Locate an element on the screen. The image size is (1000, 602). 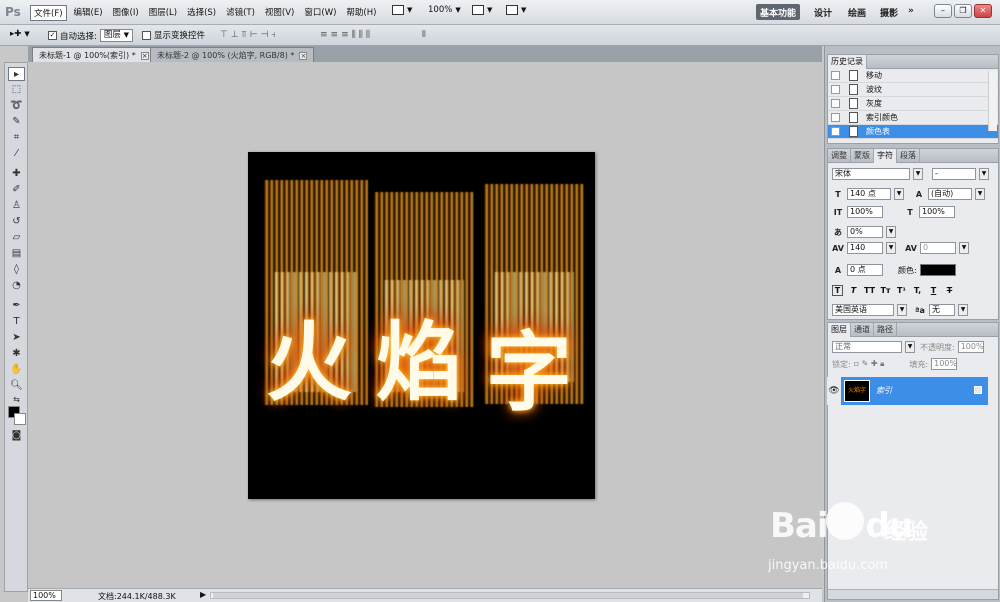
history-item: 移动 is located at coordinates (913, 76).